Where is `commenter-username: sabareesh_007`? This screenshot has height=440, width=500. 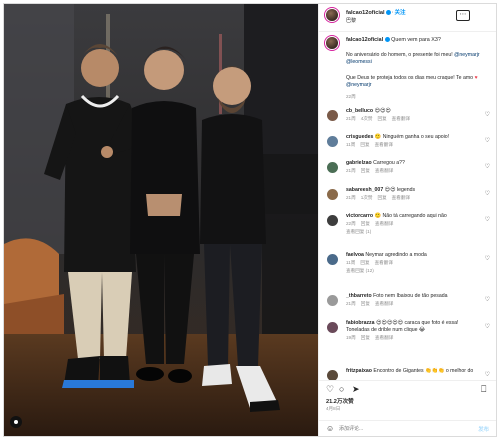
commenter-username: sabareesh_007 is located at coordinates (364, 190).